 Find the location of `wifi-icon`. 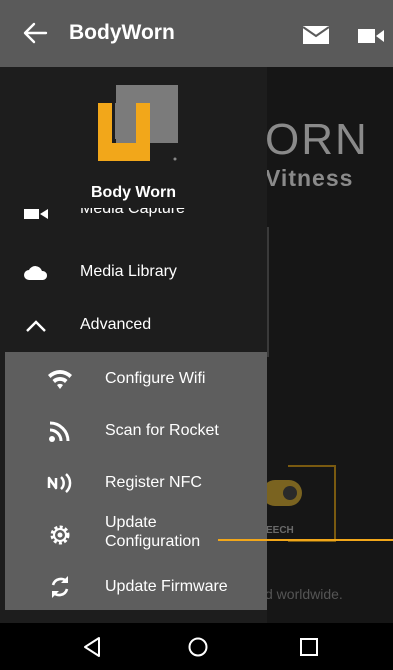

wifi-icon is located at coordinates (60, 379).